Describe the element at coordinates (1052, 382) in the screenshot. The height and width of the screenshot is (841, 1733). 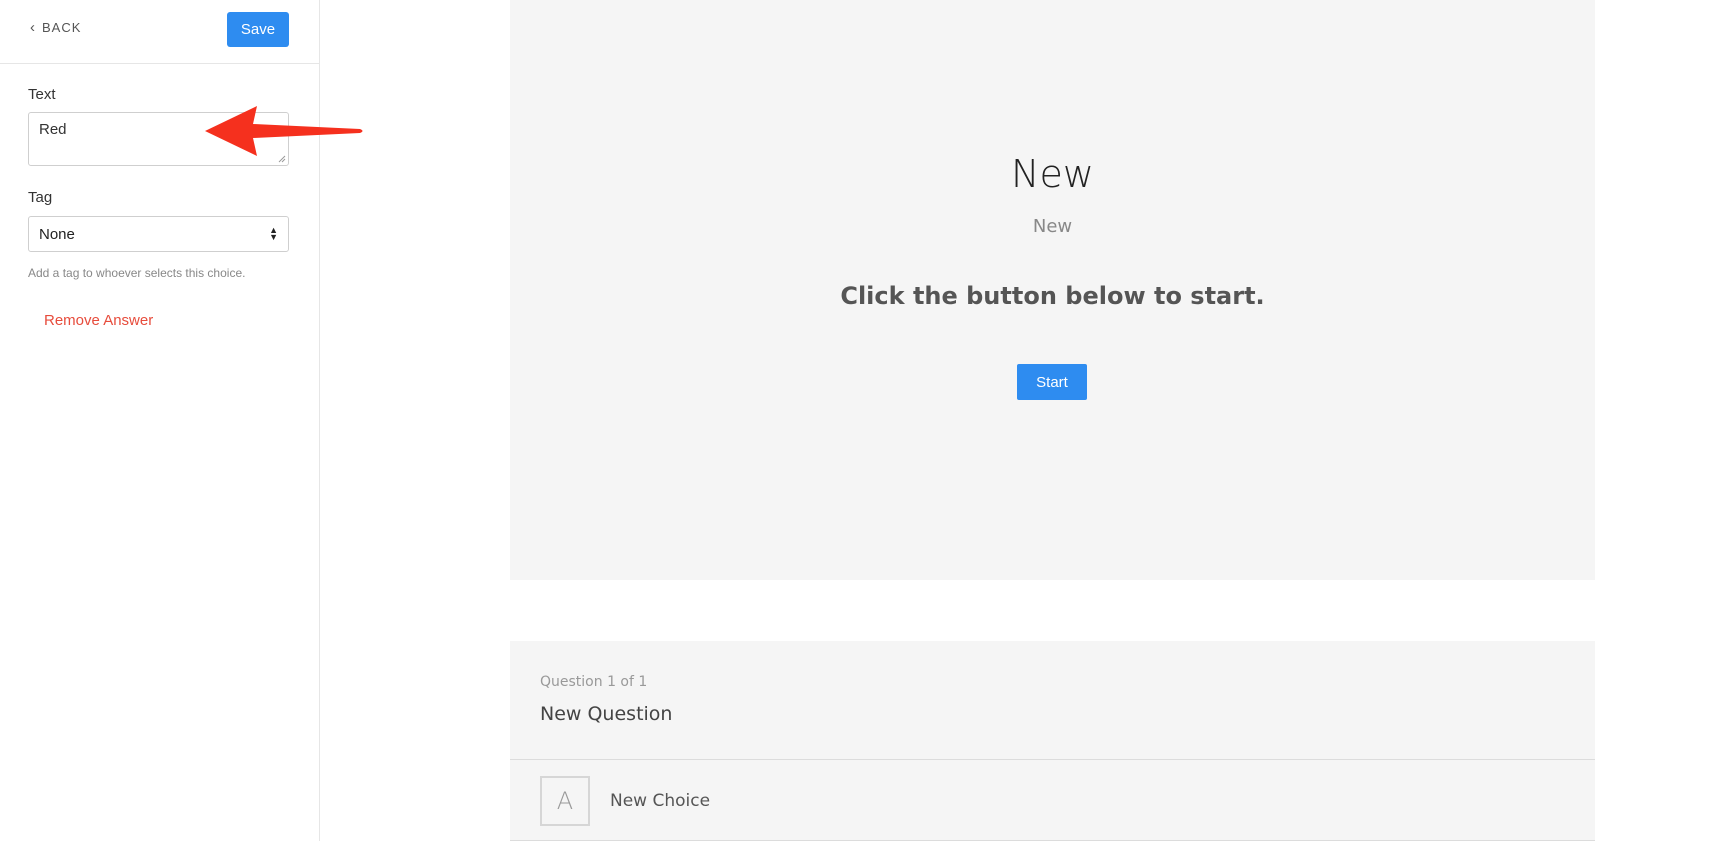
I see `start-button: Start` at that location.